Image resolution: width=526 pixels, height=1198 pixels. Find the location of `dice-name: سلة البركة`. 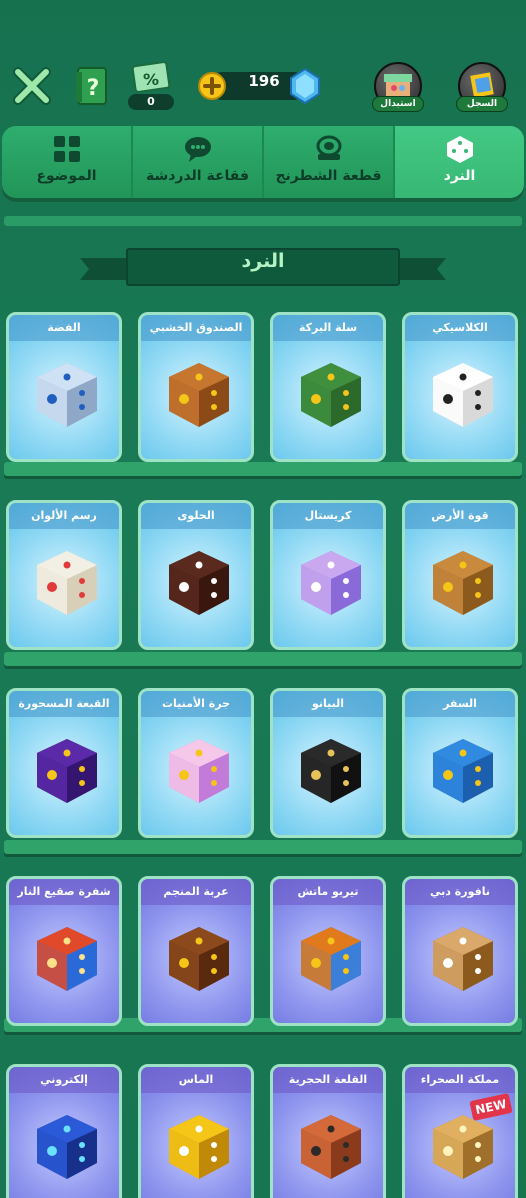

dice-name: سلة البركة is located at coordinates (328, 328).